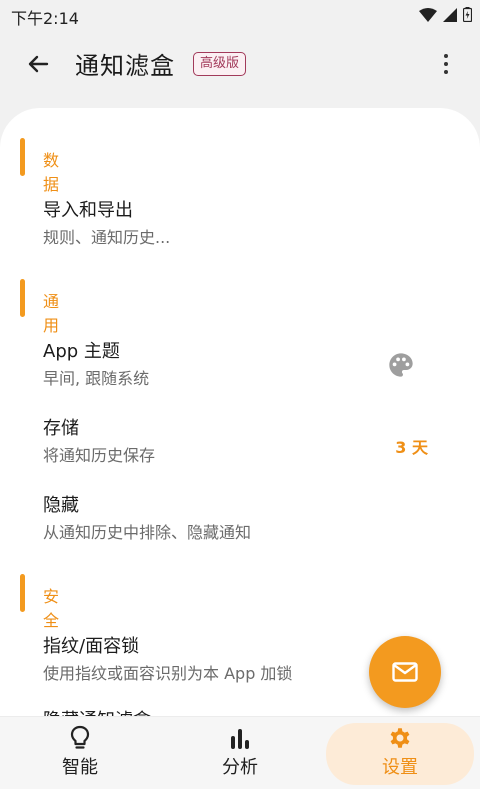  Describe the element at coordinates (147, 532) in the screenshot. I see `item-subtitle: 从通知历史中排除、隐藏通知` at that location.